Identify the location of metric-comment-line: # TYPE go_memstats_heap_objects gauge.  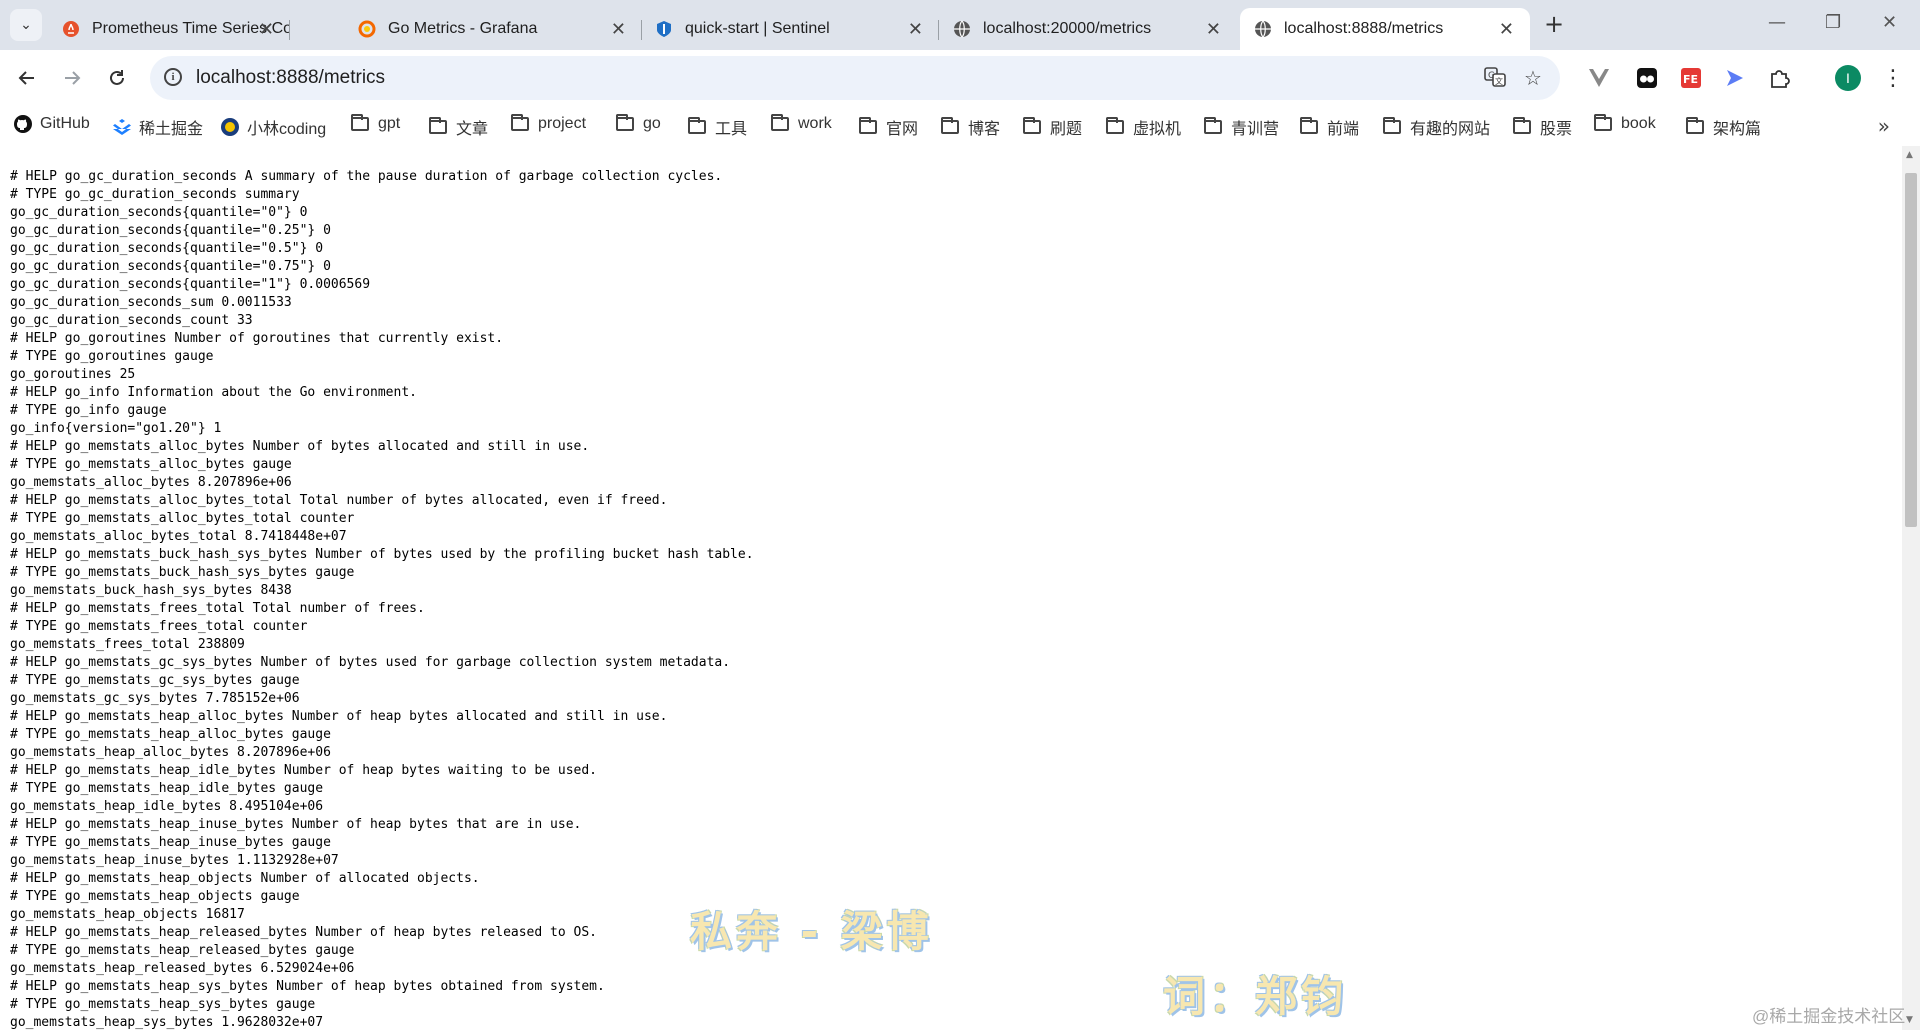
(155, 896).